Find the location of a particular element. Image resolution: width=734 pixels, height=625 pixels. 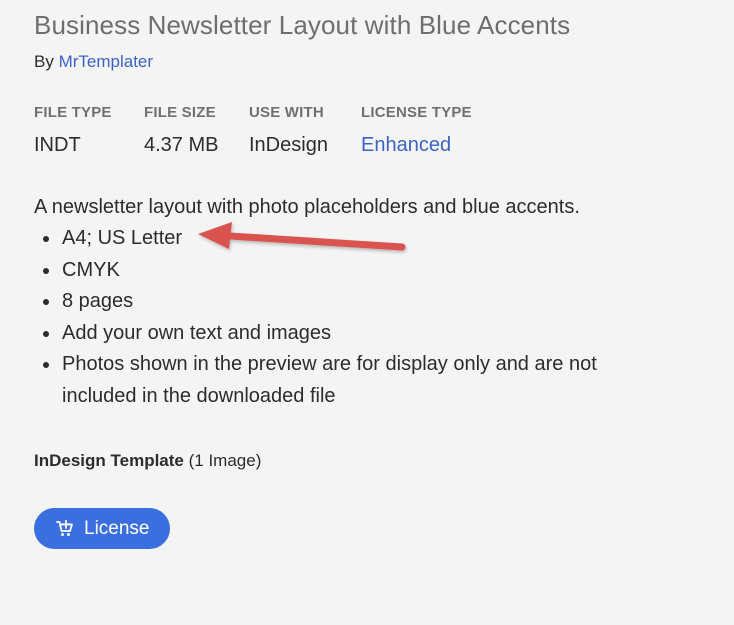

use-with: USE WITH InDesign is located at coordinates (305, 130).